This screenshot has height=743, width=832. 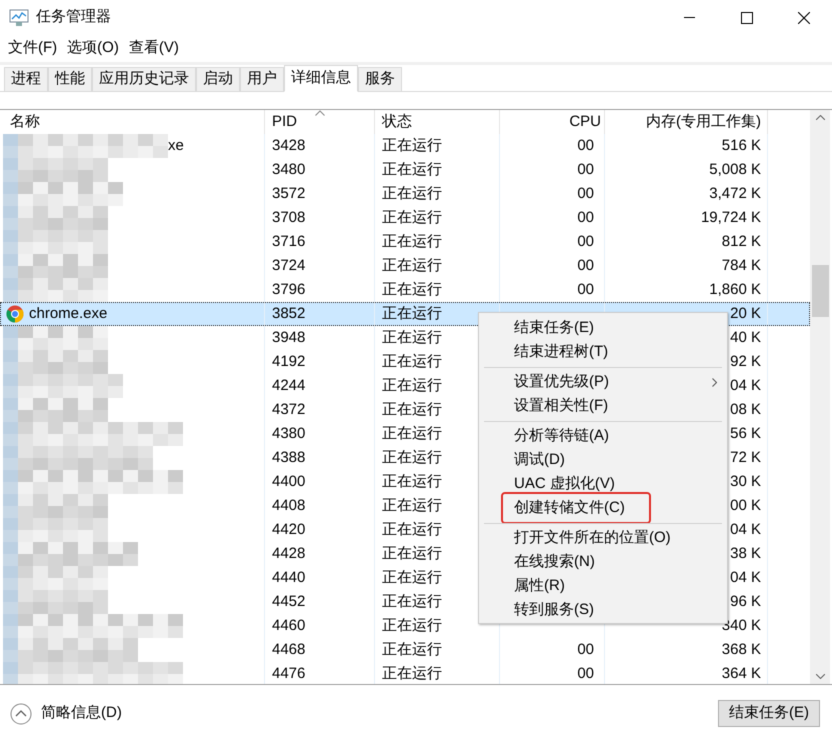 What do you see at coordinates (289, 338) in the screenshot?
I see `pid-cell-text: 3948` at bounding box center [289, 338].